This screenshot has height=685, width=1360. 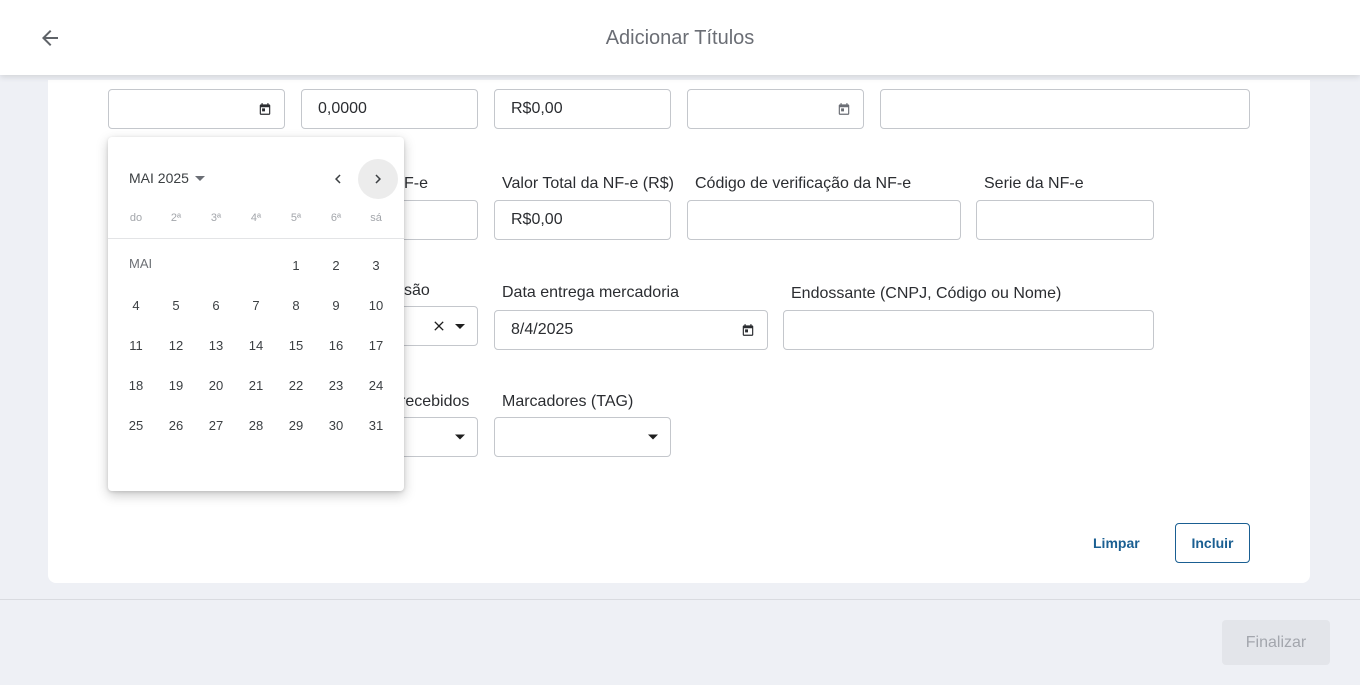 I want to click on tags-label: Marcadores (TAG), so click(x=568, y=401).